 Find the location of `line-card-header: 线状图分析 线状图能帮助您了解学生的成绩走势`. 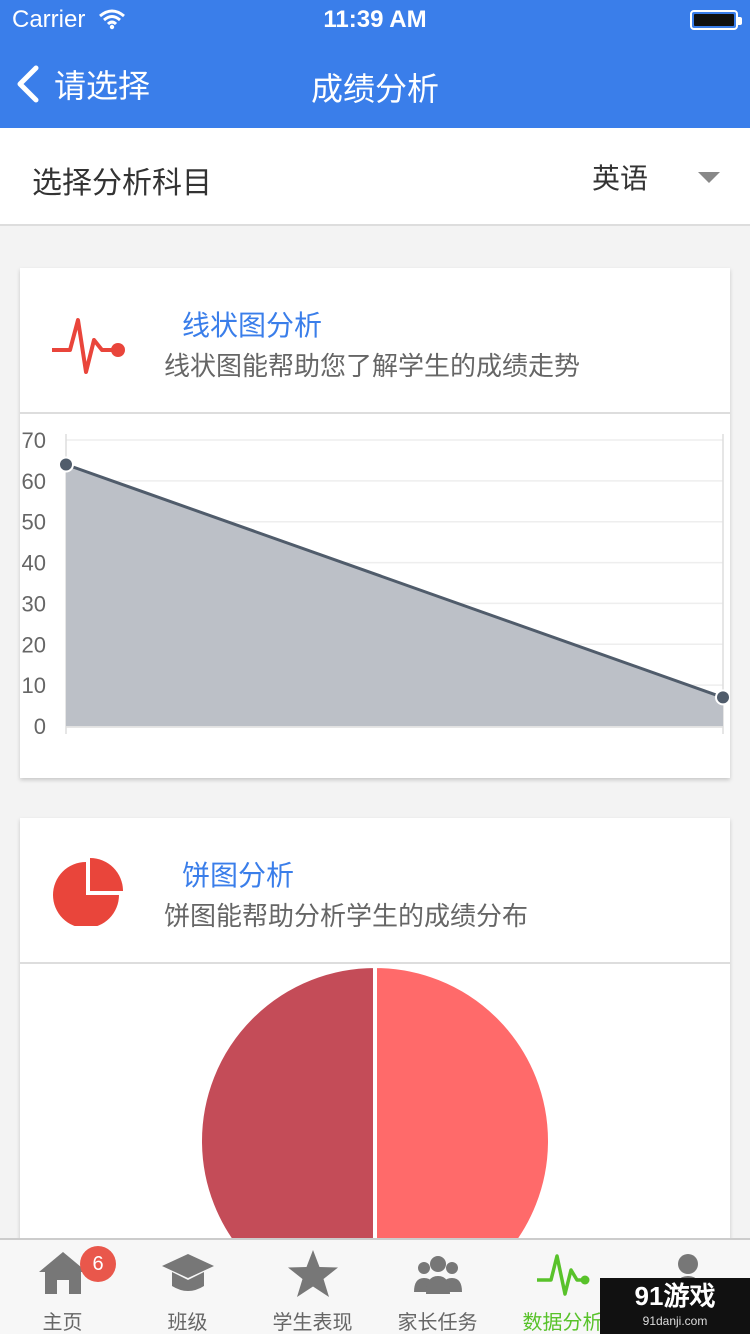

line-card-header: 线状图分析 线状图能帮助您了解学生的成绩走势 is located at coordinates (375, 341).